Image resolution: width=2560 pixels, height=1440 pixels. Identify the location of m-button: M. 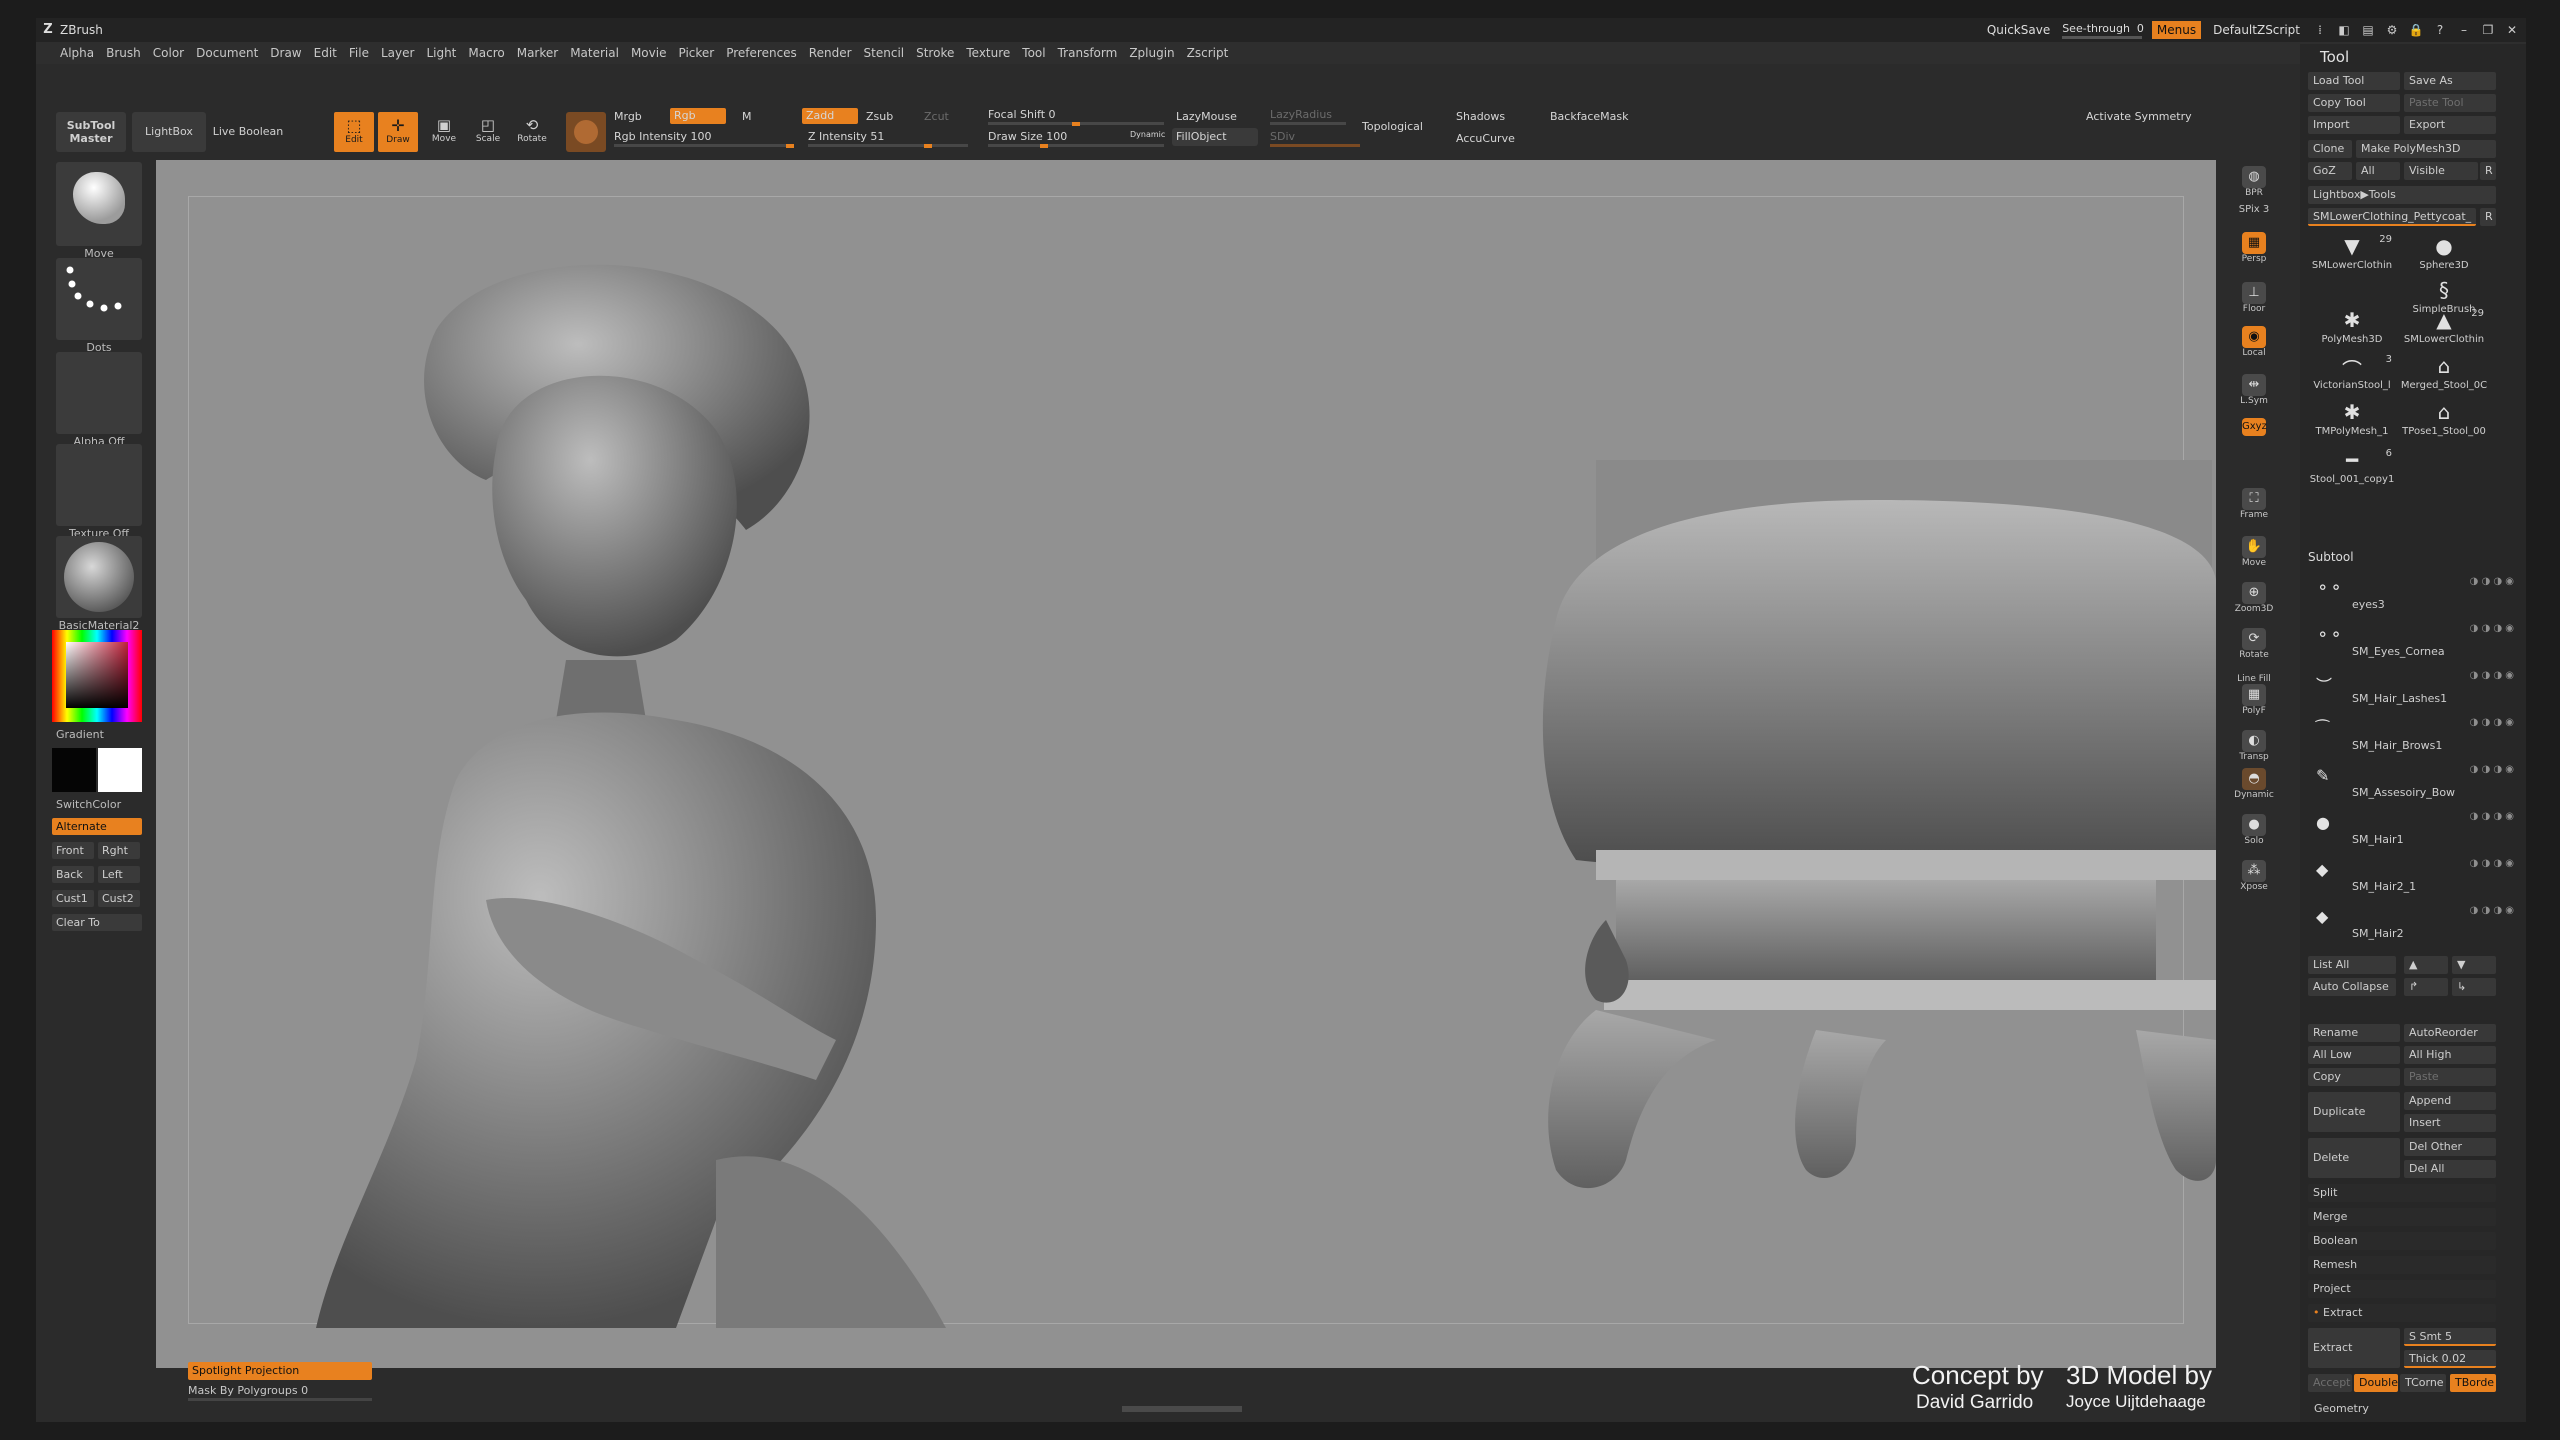
(747, 116).